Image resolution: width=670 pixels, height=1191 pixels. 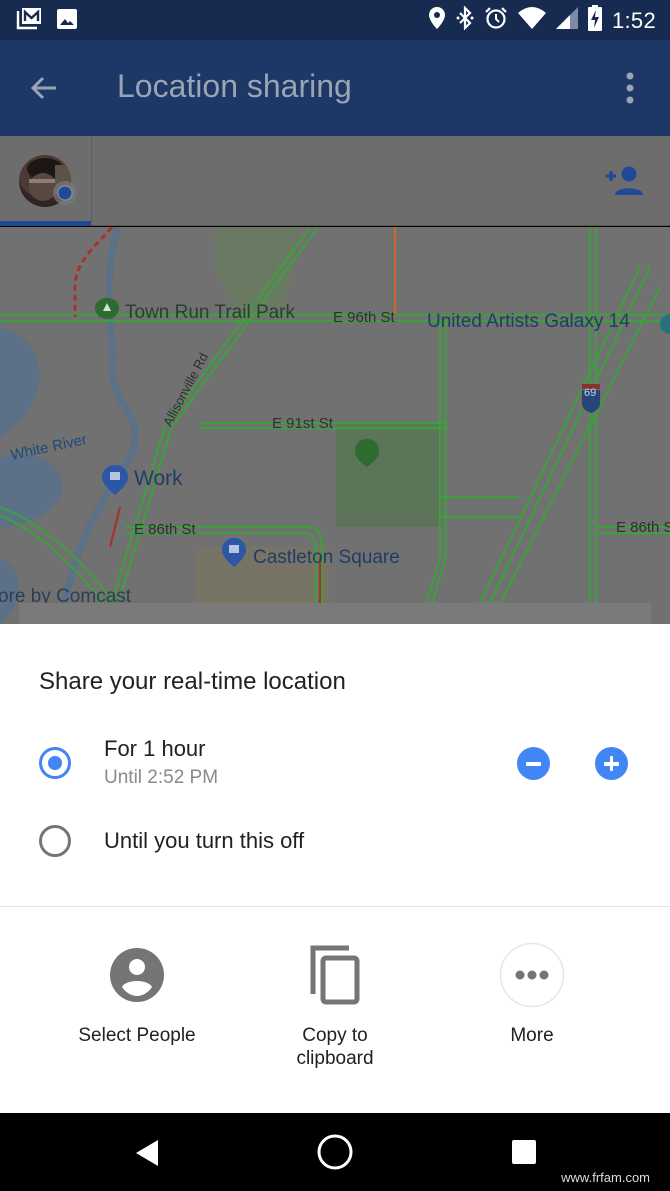 I want to click on cell-signal-icon, so click(x=566, y=20).